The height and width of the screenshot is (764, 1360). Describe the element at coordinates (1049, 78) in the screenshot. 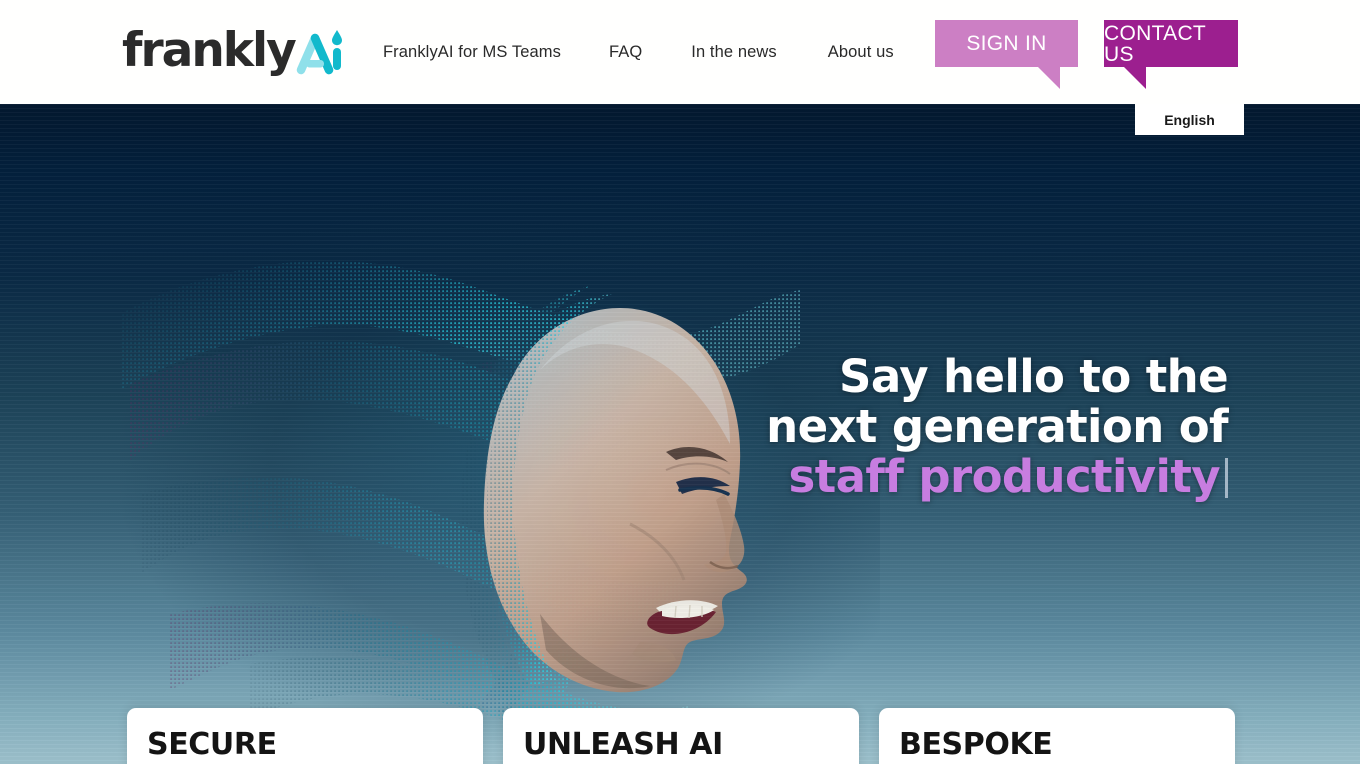

I see `sign-in-bubble-tail` at that location.